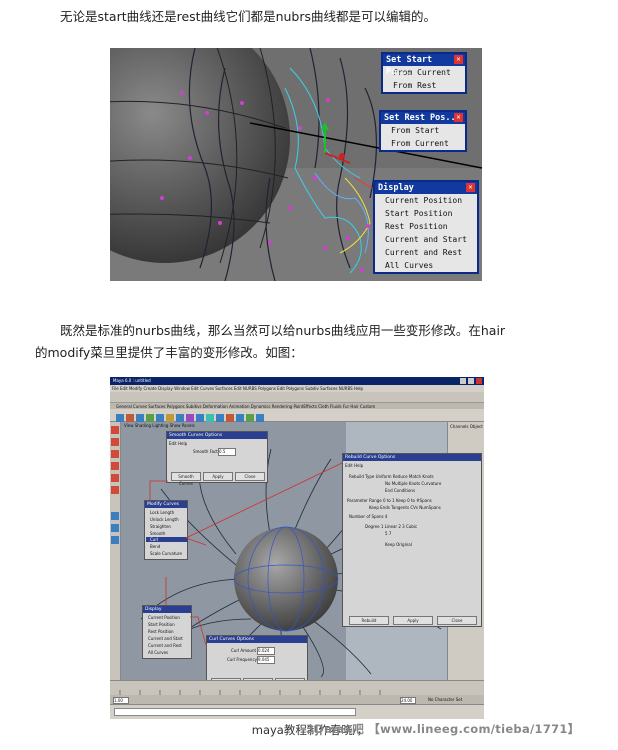 The image size is (618, 750). What do you see at coordinates (423, 118) in the screenshot?
I see `set-rest-position-title: Set Rest Pos... ✕` at bounding box center [423, 118].